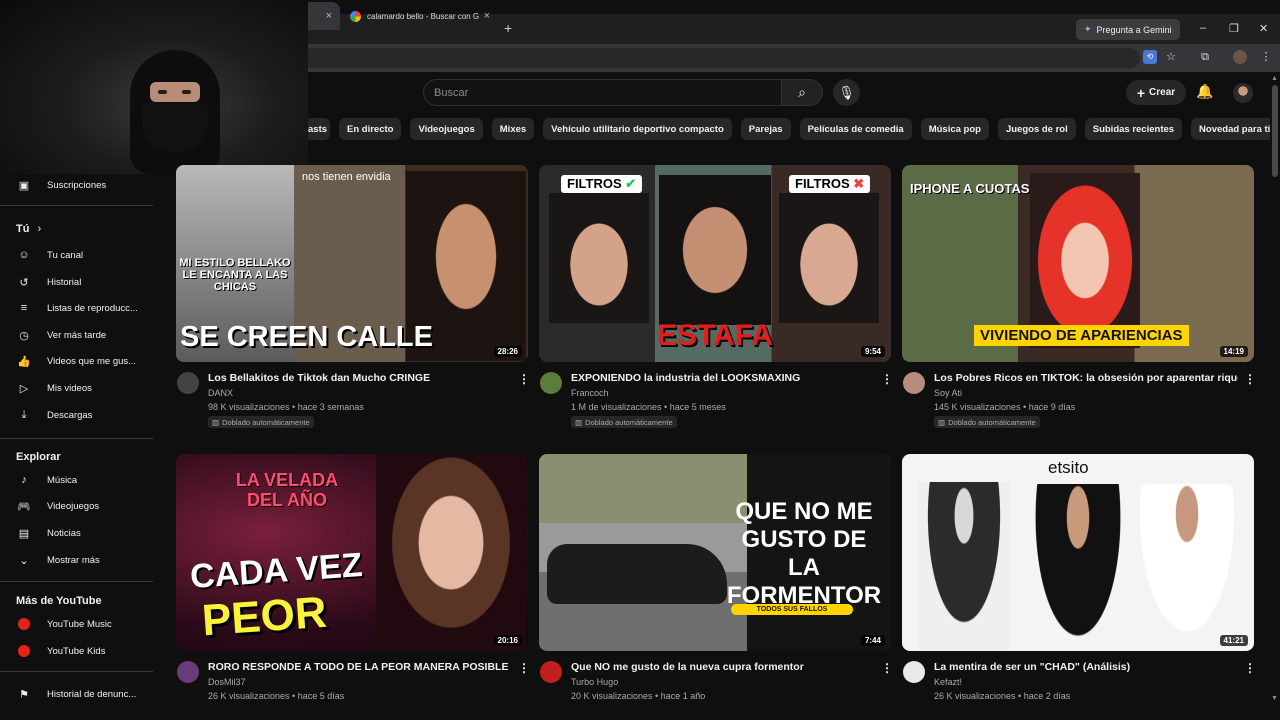  Describe the element at coordinates (765, 129) in the screenshot. I see `chip-parejas: Parejas` at that location.